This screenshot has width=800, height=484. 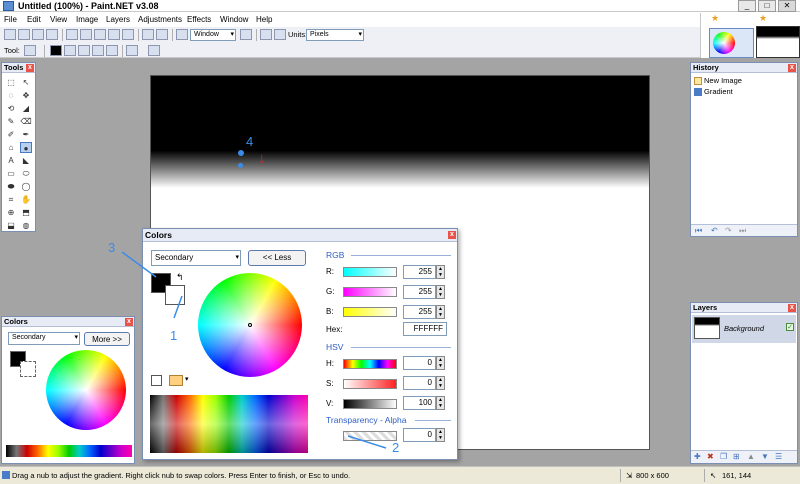 What do you see at coordinates (742, 231) in the screenshot?
I see `fast-forward-icon: ⏭` at bounding box center [742, 231].